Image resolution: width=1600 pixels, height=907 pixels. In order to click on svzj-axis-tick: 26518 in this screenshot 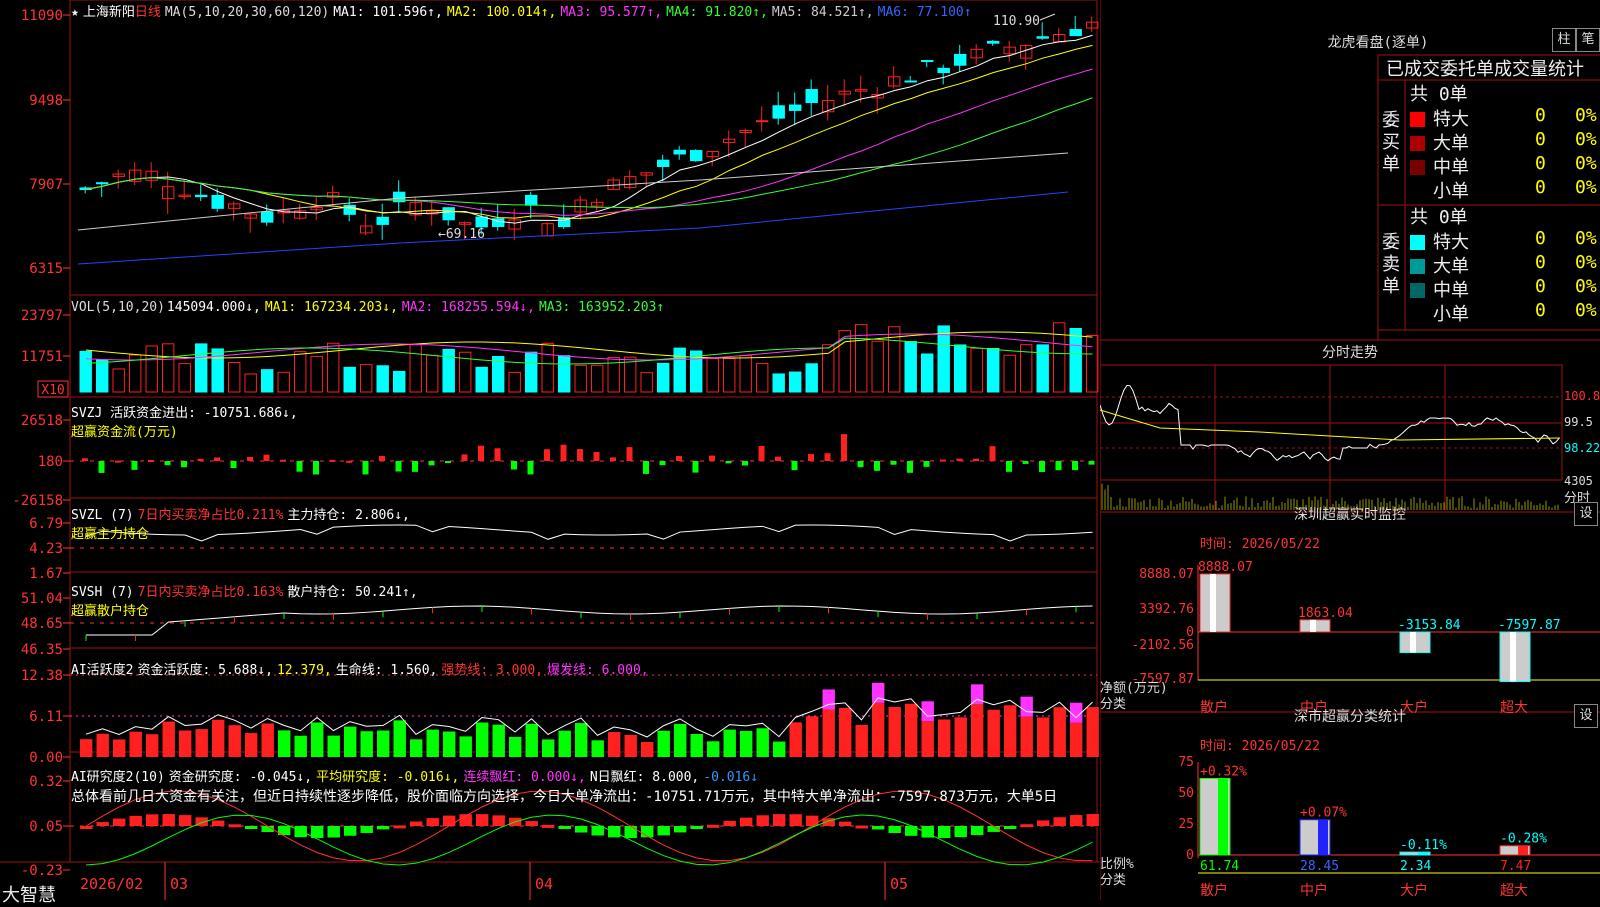, I will do `click(42, 421)`.